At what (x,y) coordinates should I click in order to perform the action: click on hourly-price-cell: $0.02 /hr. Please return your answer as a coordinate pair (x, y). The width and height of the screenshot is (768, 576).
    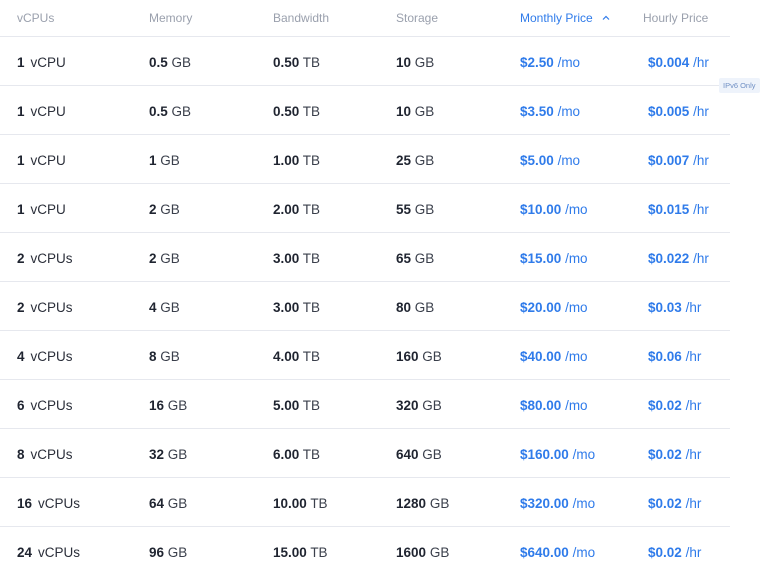
    Looking at the image, I should click on (674, 405).